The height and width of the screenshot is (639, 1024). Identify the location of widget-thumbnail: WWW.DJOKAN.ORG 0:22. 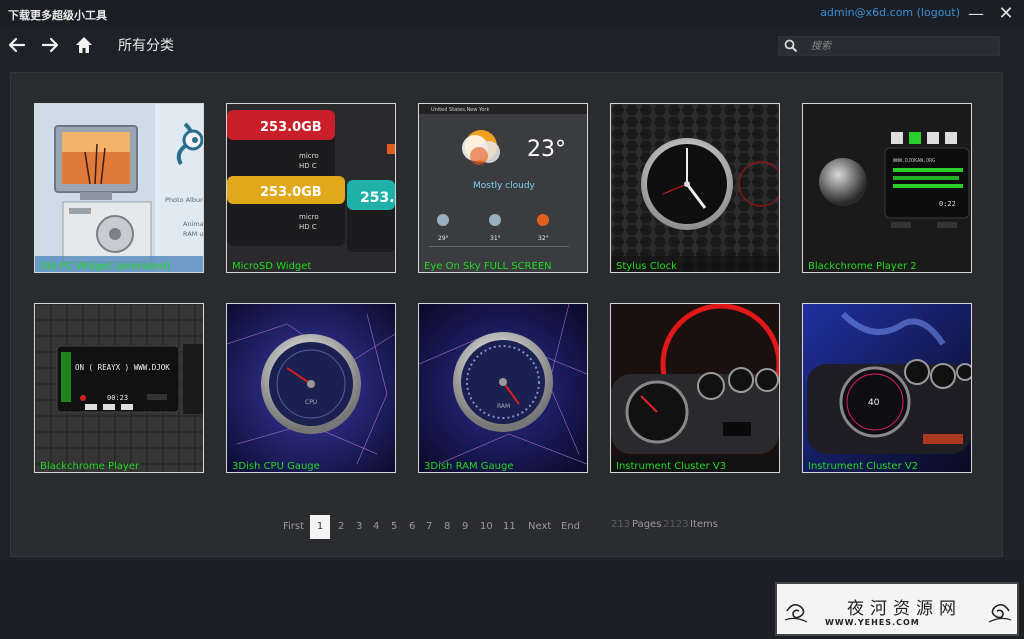
(887, 188).